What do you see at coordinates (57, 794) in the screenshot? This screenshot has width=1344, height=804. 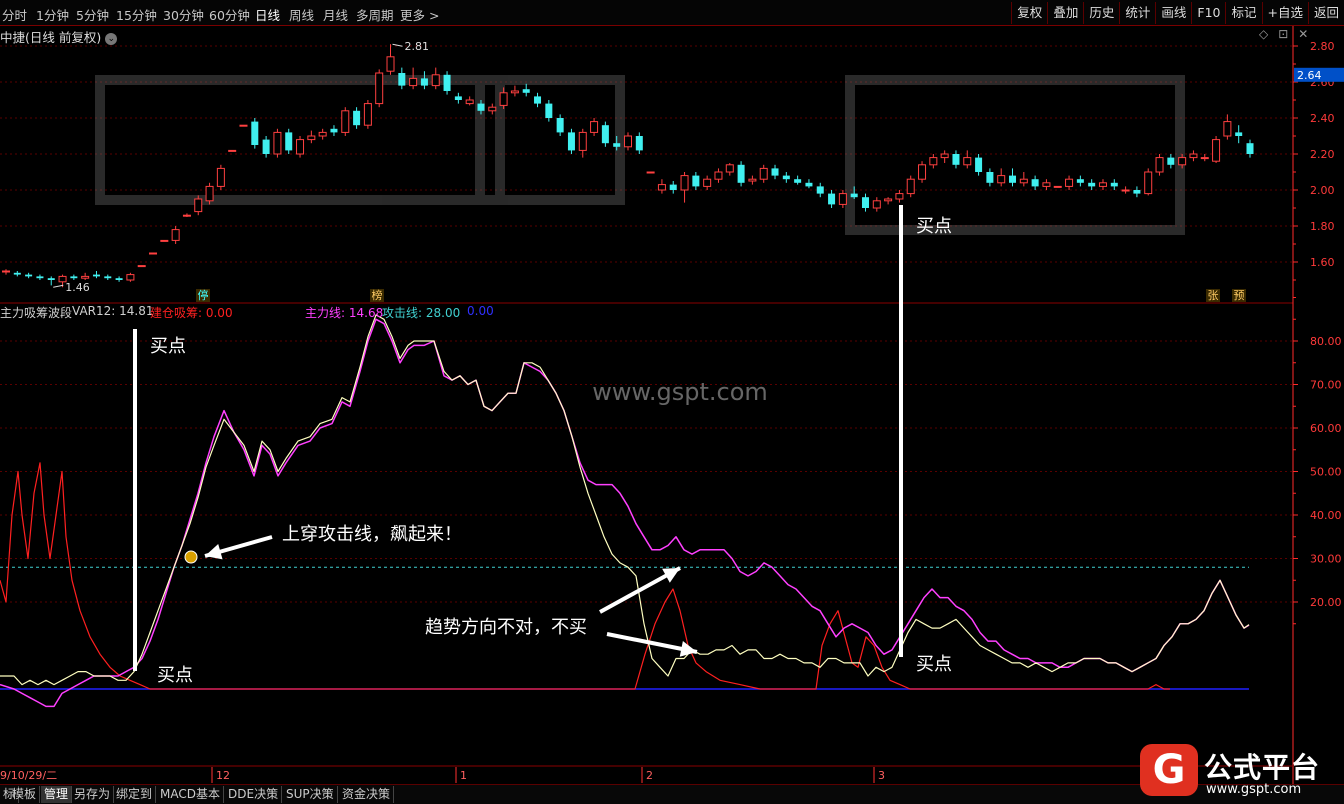 I see `bottom-tab-2: 管理` at bounding box center [57, 794].